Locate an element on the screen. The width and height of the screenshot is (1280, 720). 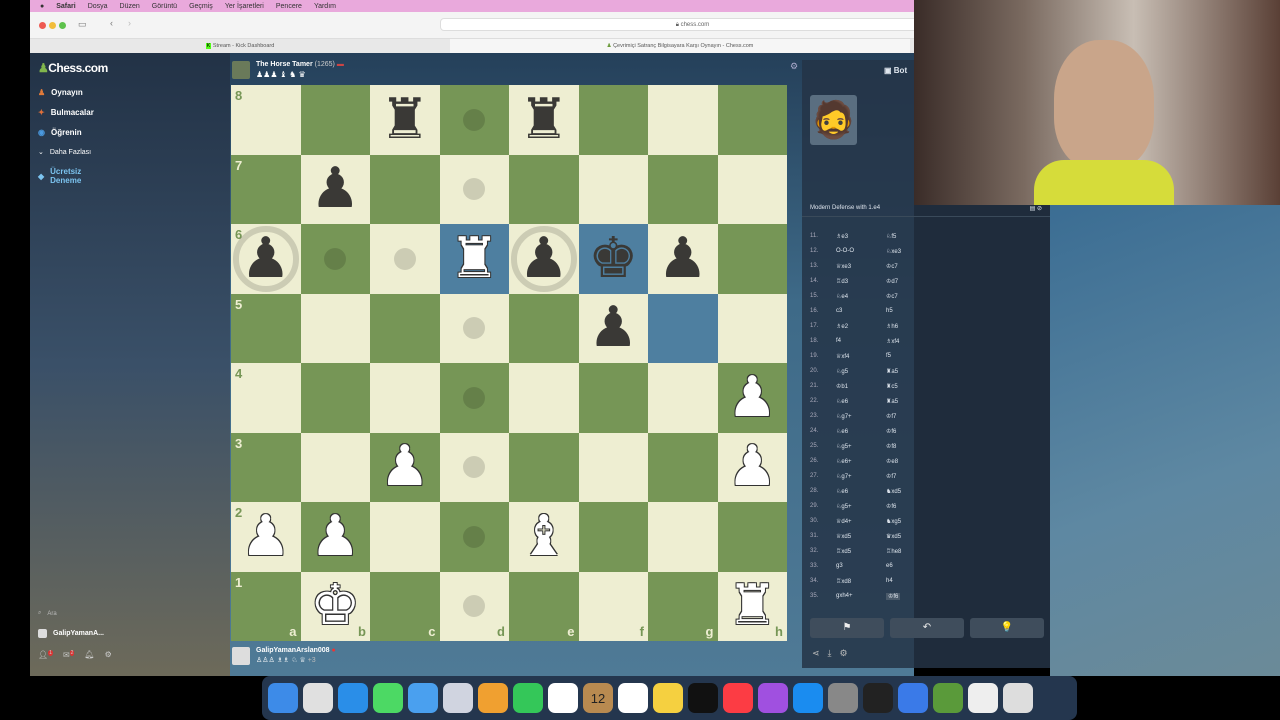
hint-button: 💡 is located at coordinates (1007, 628).